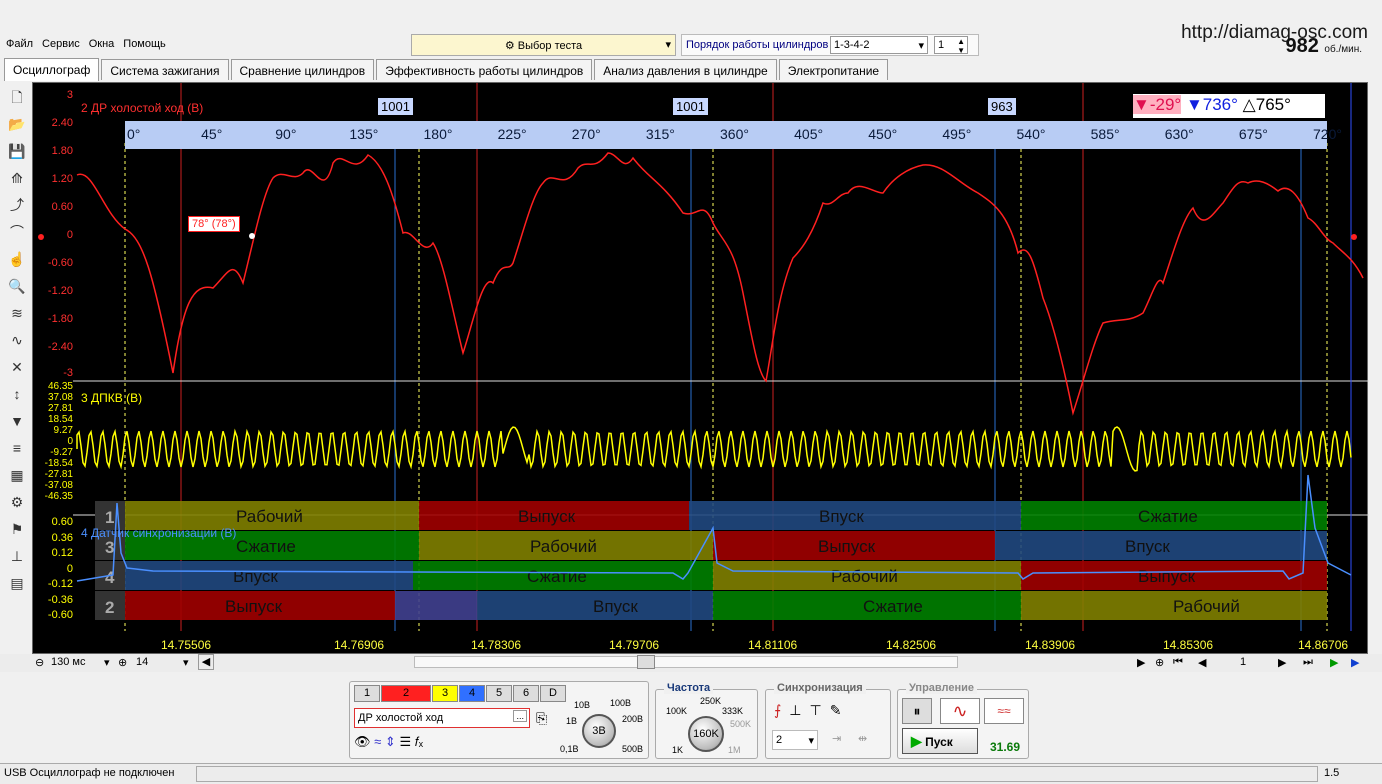 The width and height of the screenshot is (1382, 784). I want to click on play-icon: ▶, so click(1334, 662).